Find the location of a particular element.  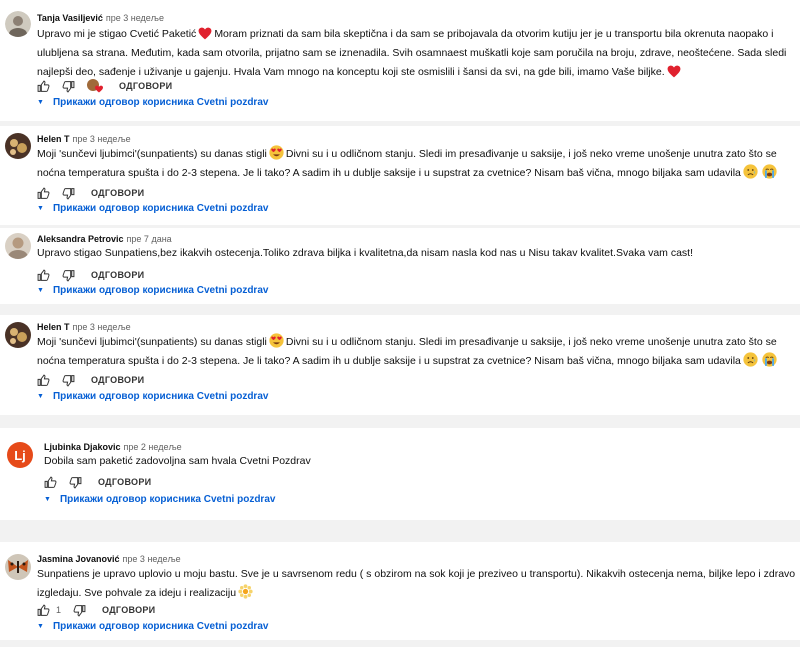

comment-time: пре 7 дана is located at coordinates (149, 239).